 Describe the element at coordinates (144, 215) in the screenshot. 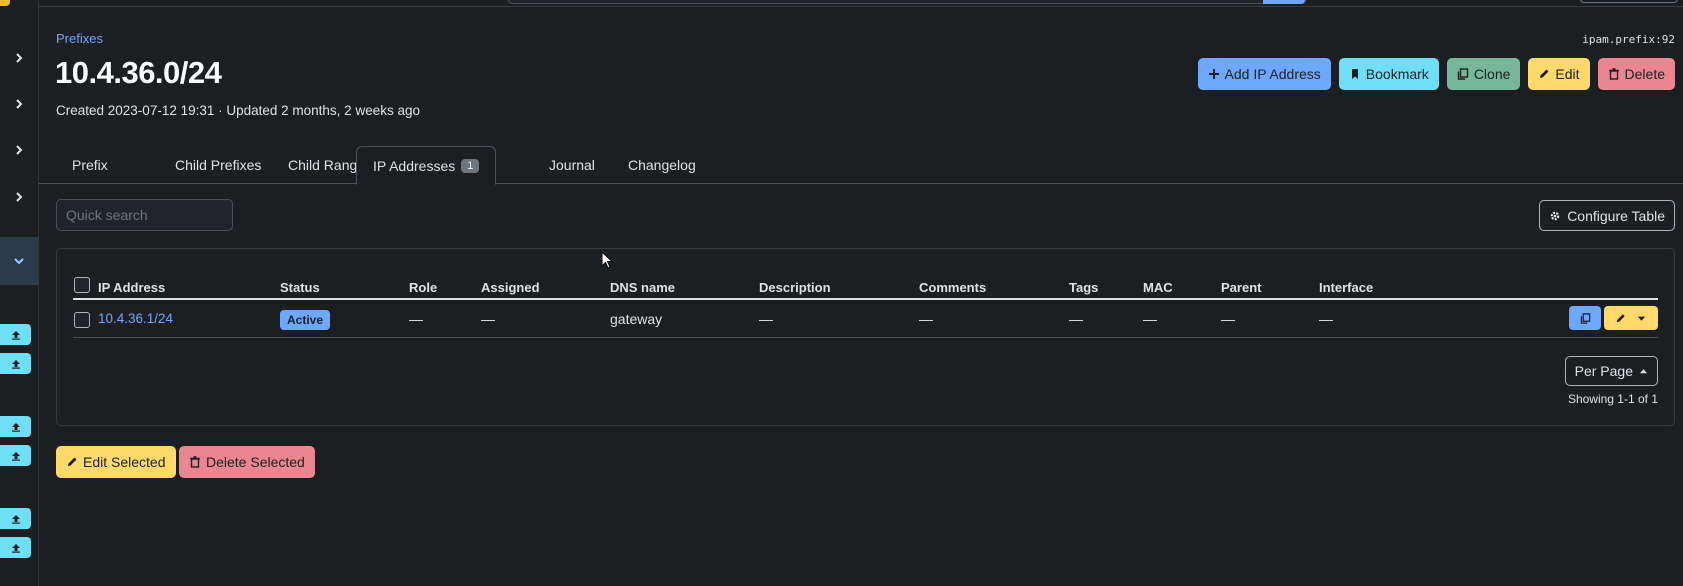

I see `quick-search-input` at that location.